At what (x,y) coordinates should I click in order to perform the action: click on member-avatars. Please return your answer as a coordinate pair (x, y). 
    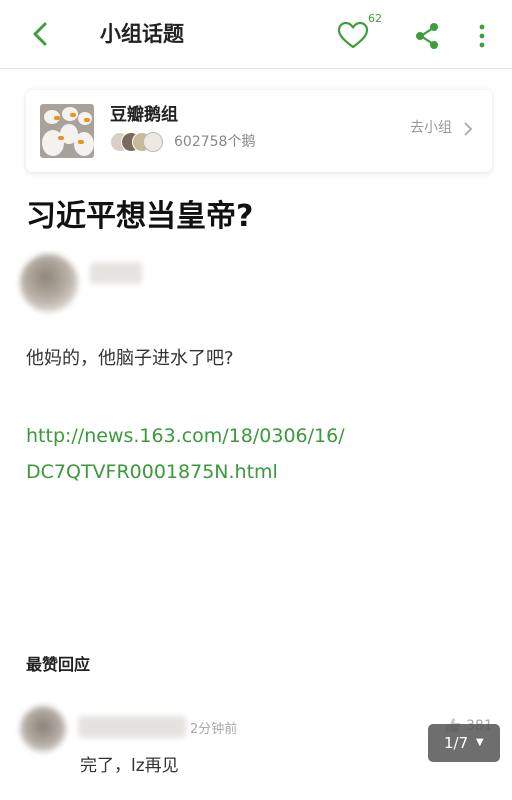
    Looking at the image, I should click on (140, 142).